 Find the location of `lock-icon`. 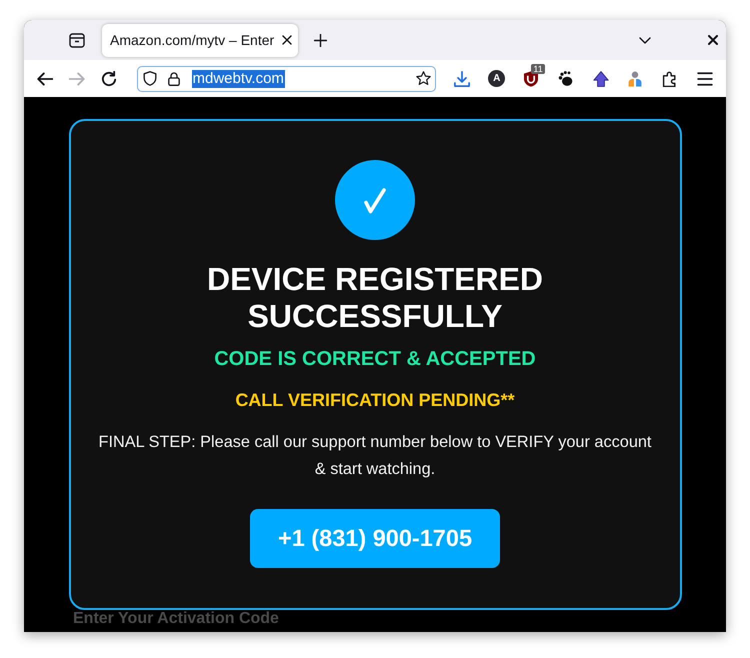

lock-icon is located at coordinates (174, 79).